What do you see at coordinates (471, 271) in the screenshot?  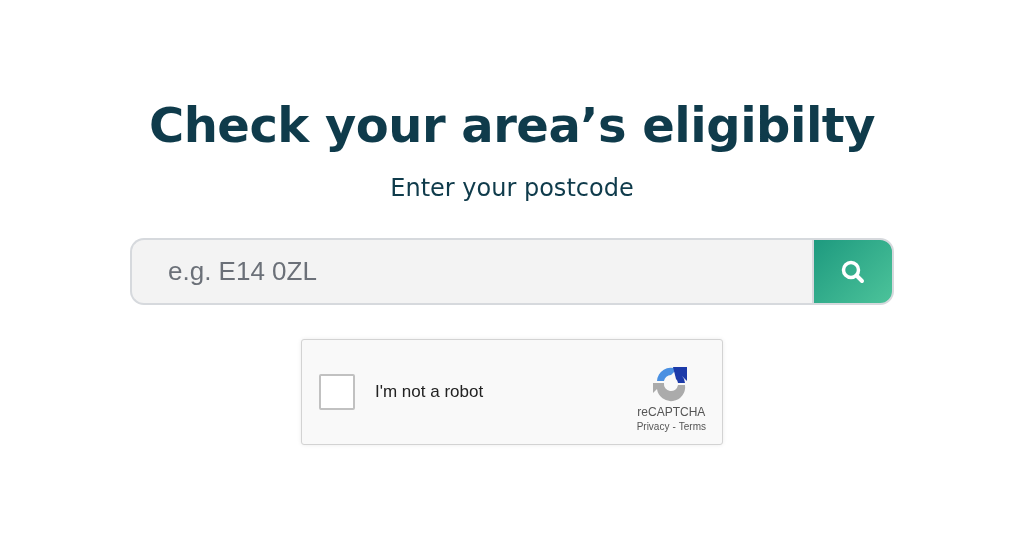 I see `postcode-search-field: e.g. E14 0ZL` at bounding box center [471, 271].